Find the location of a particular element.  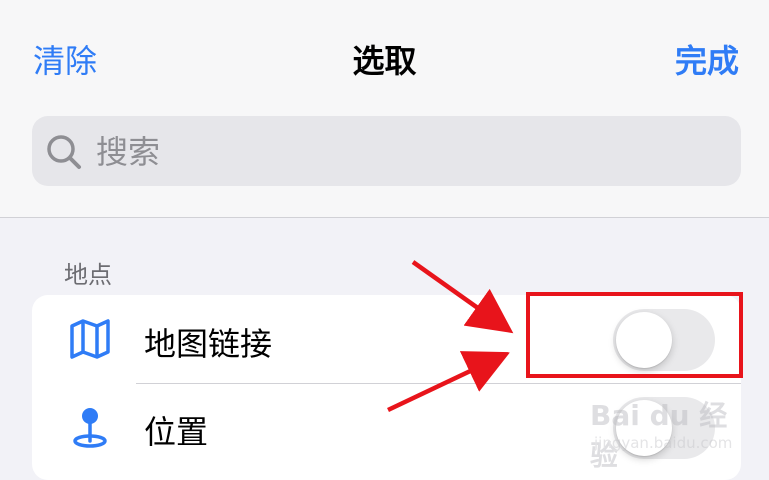

page-title: 选取 is located at coordinates (384, 61).